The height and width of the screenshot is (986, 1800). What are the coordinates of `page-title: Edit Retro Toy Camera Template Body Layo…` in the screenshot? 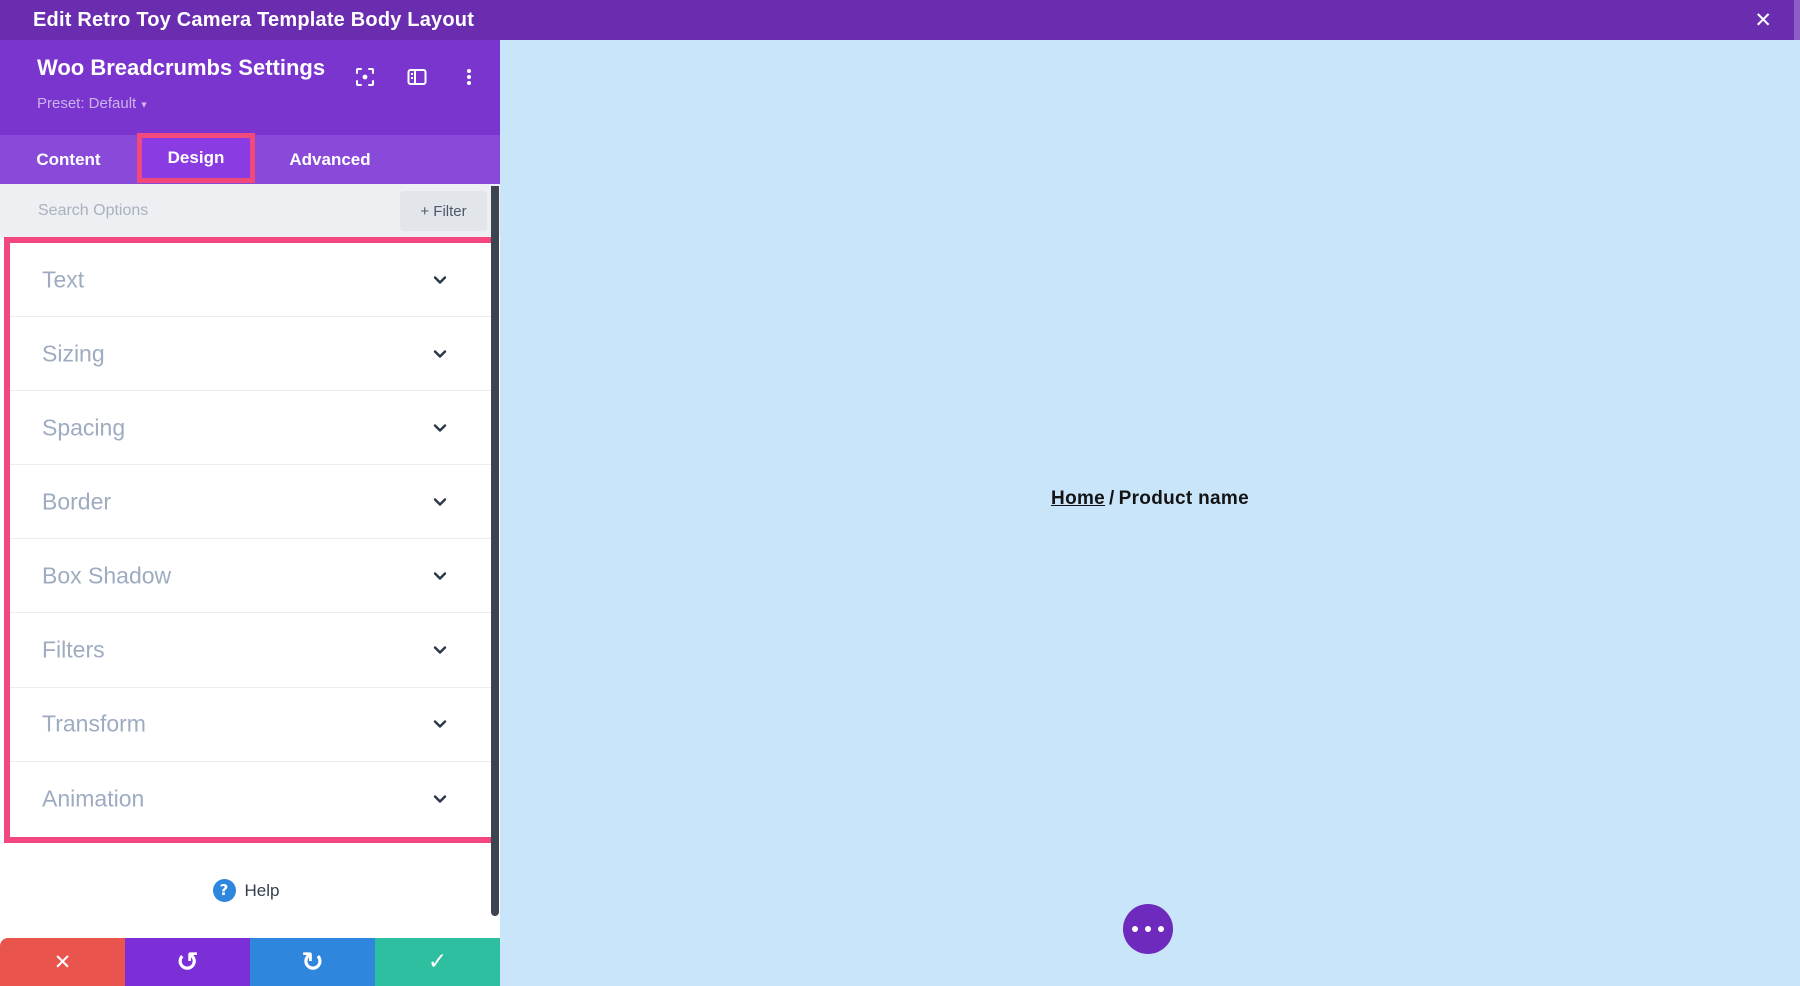 It's located at (254, 20).